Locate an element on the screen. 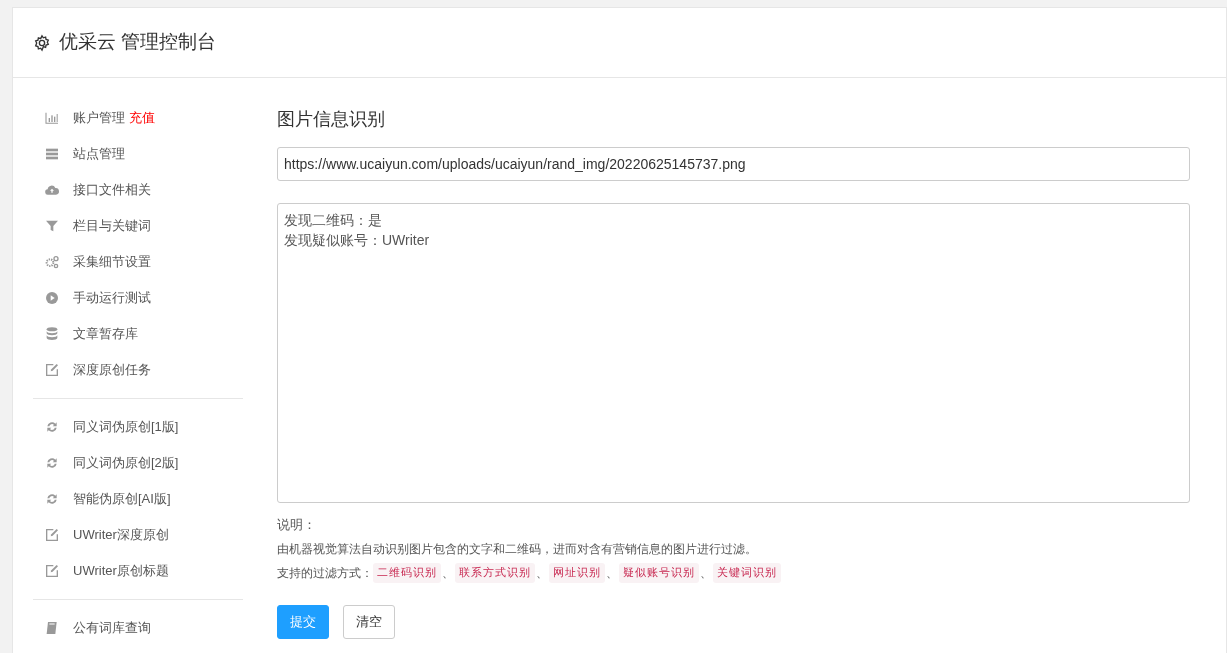  url-field: https://www.ucaiyun.com/uploads/ucaiyun/rand_img/20220625145737.png is located at coordinates (733, 164).